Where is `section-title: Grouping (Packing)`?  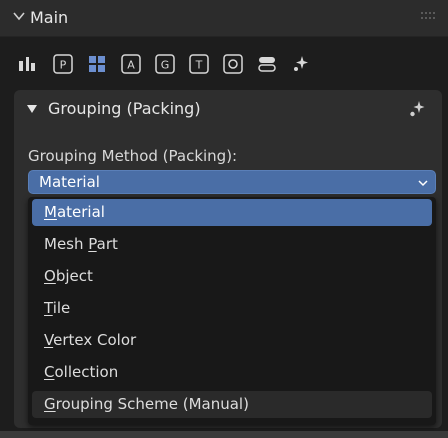 section-title: Grouping (Packing) is located at coordinates (124, 108).